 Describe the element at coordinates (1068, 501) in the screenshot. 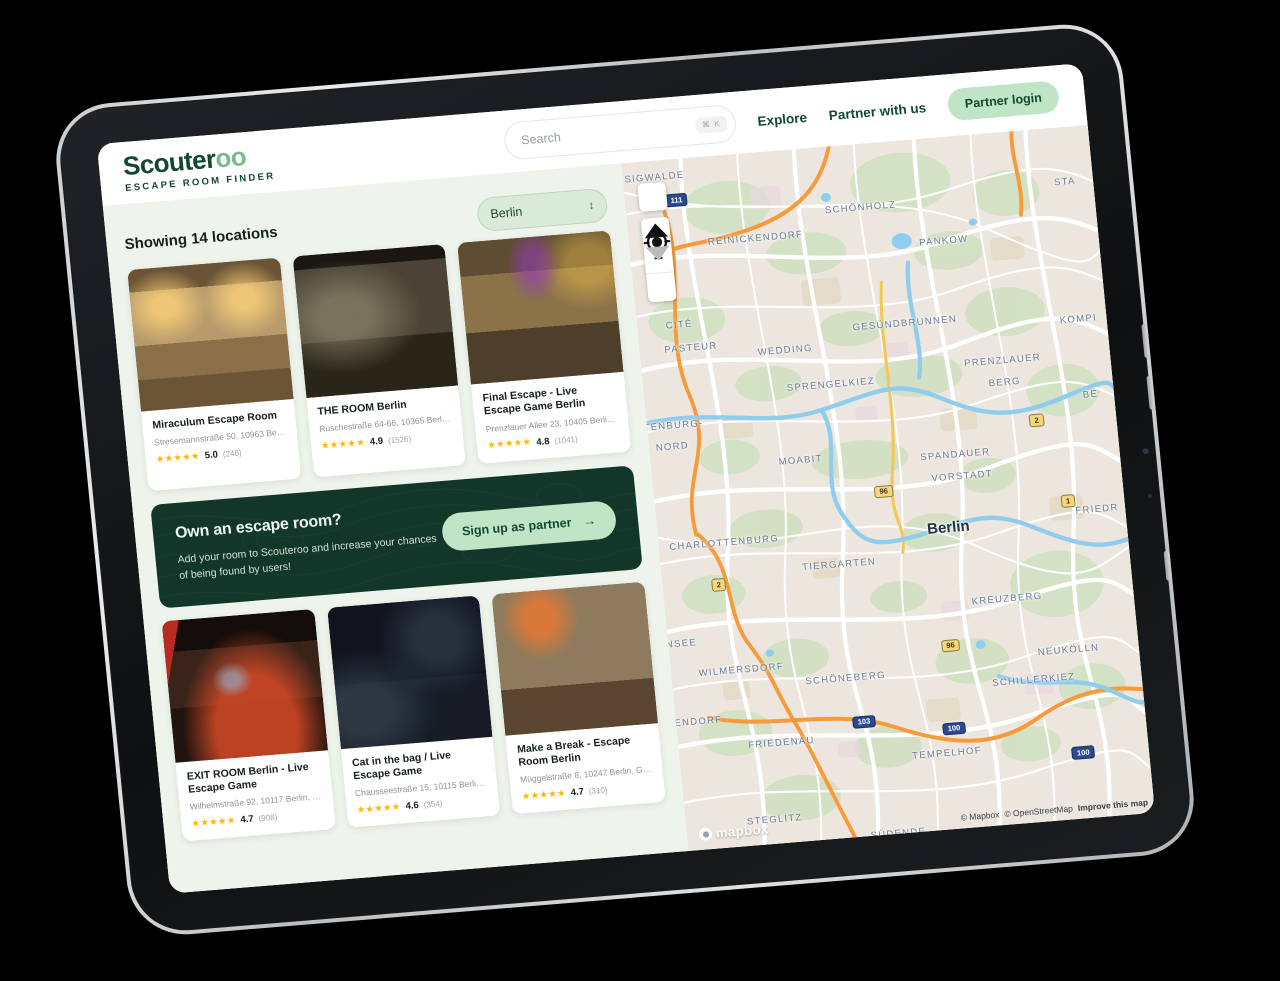

I see `map-road-shield: 1` at that location.